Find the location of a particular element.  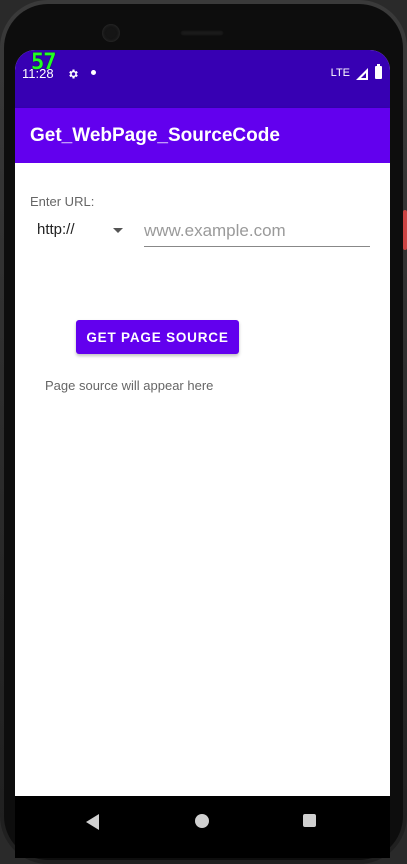

earpiece-speaker is located at coordinates (202, 33).